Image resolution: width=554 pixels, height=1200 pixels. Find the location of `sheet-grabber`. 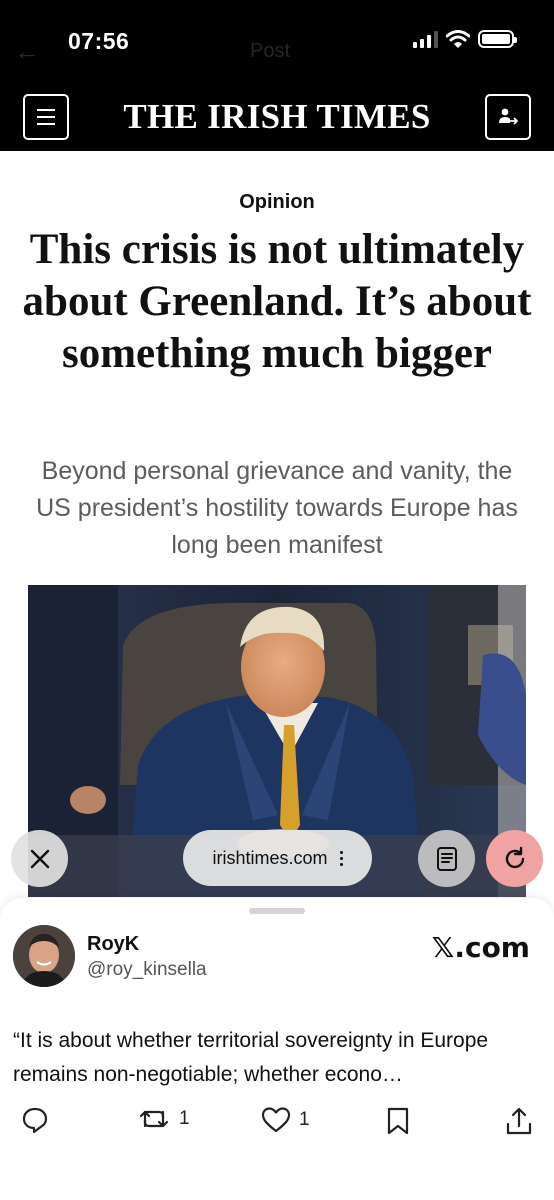

sheet-grabber is located at coordinates (277, 911).